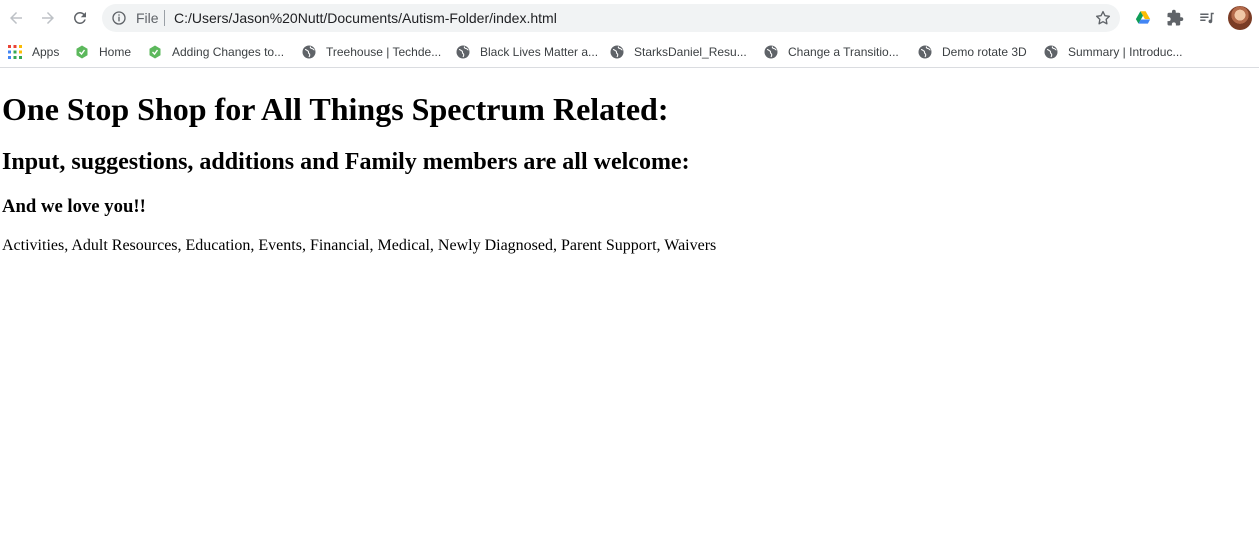  What do you see at coordinates (984, 52) in the screenshot?
I see `bookmark-label: Demo rotate 3D` at bounding box center [984, 52].